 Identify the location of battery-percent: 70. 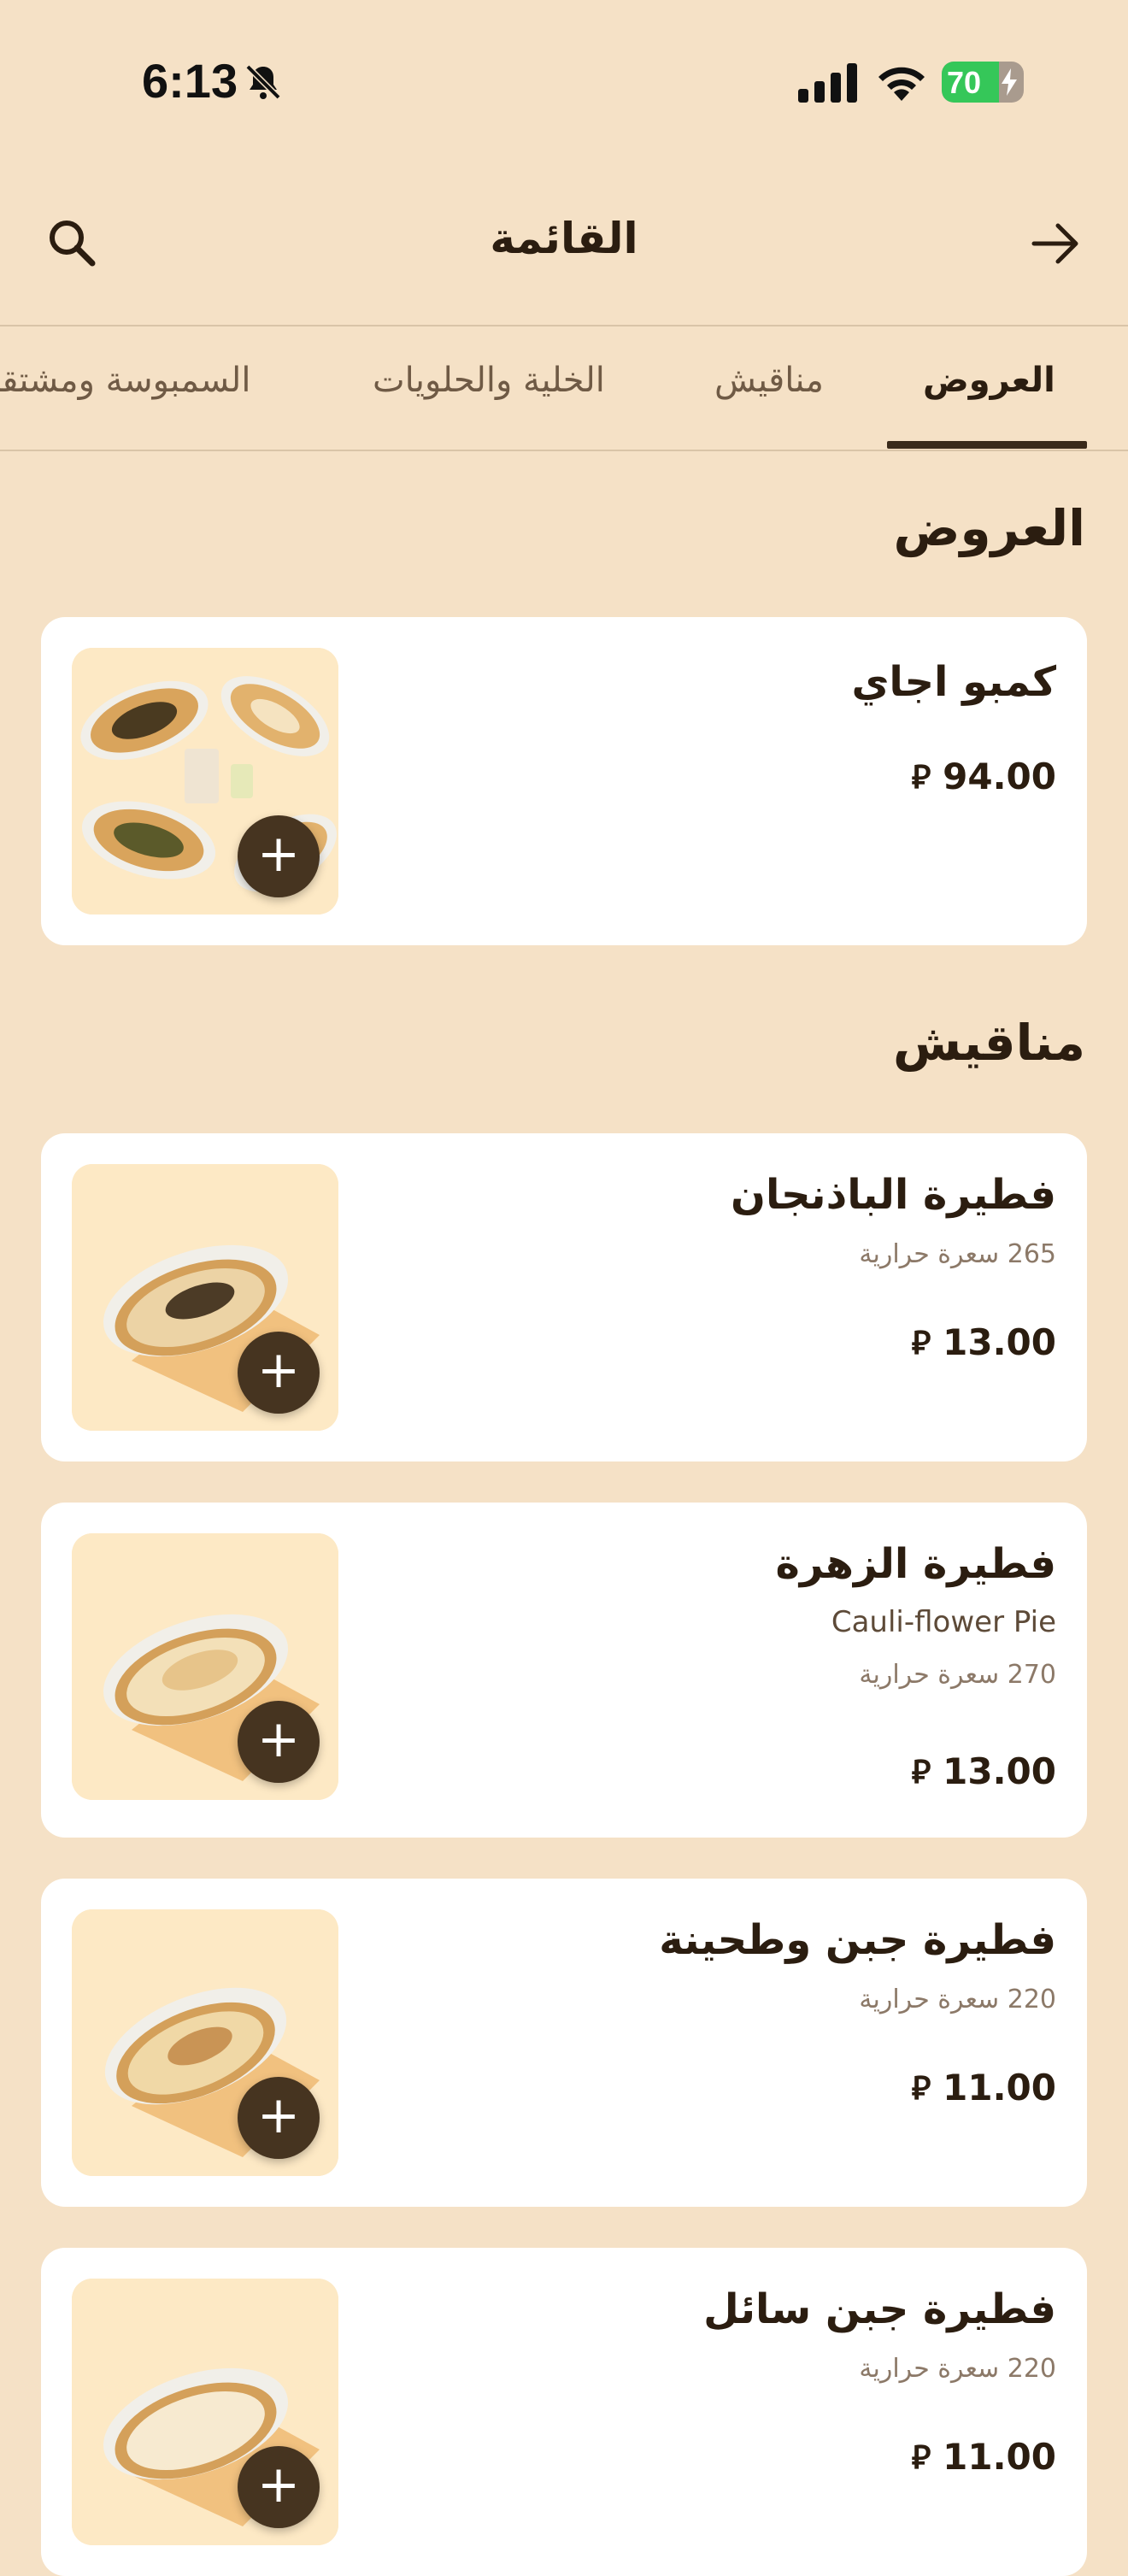
(964, 82).